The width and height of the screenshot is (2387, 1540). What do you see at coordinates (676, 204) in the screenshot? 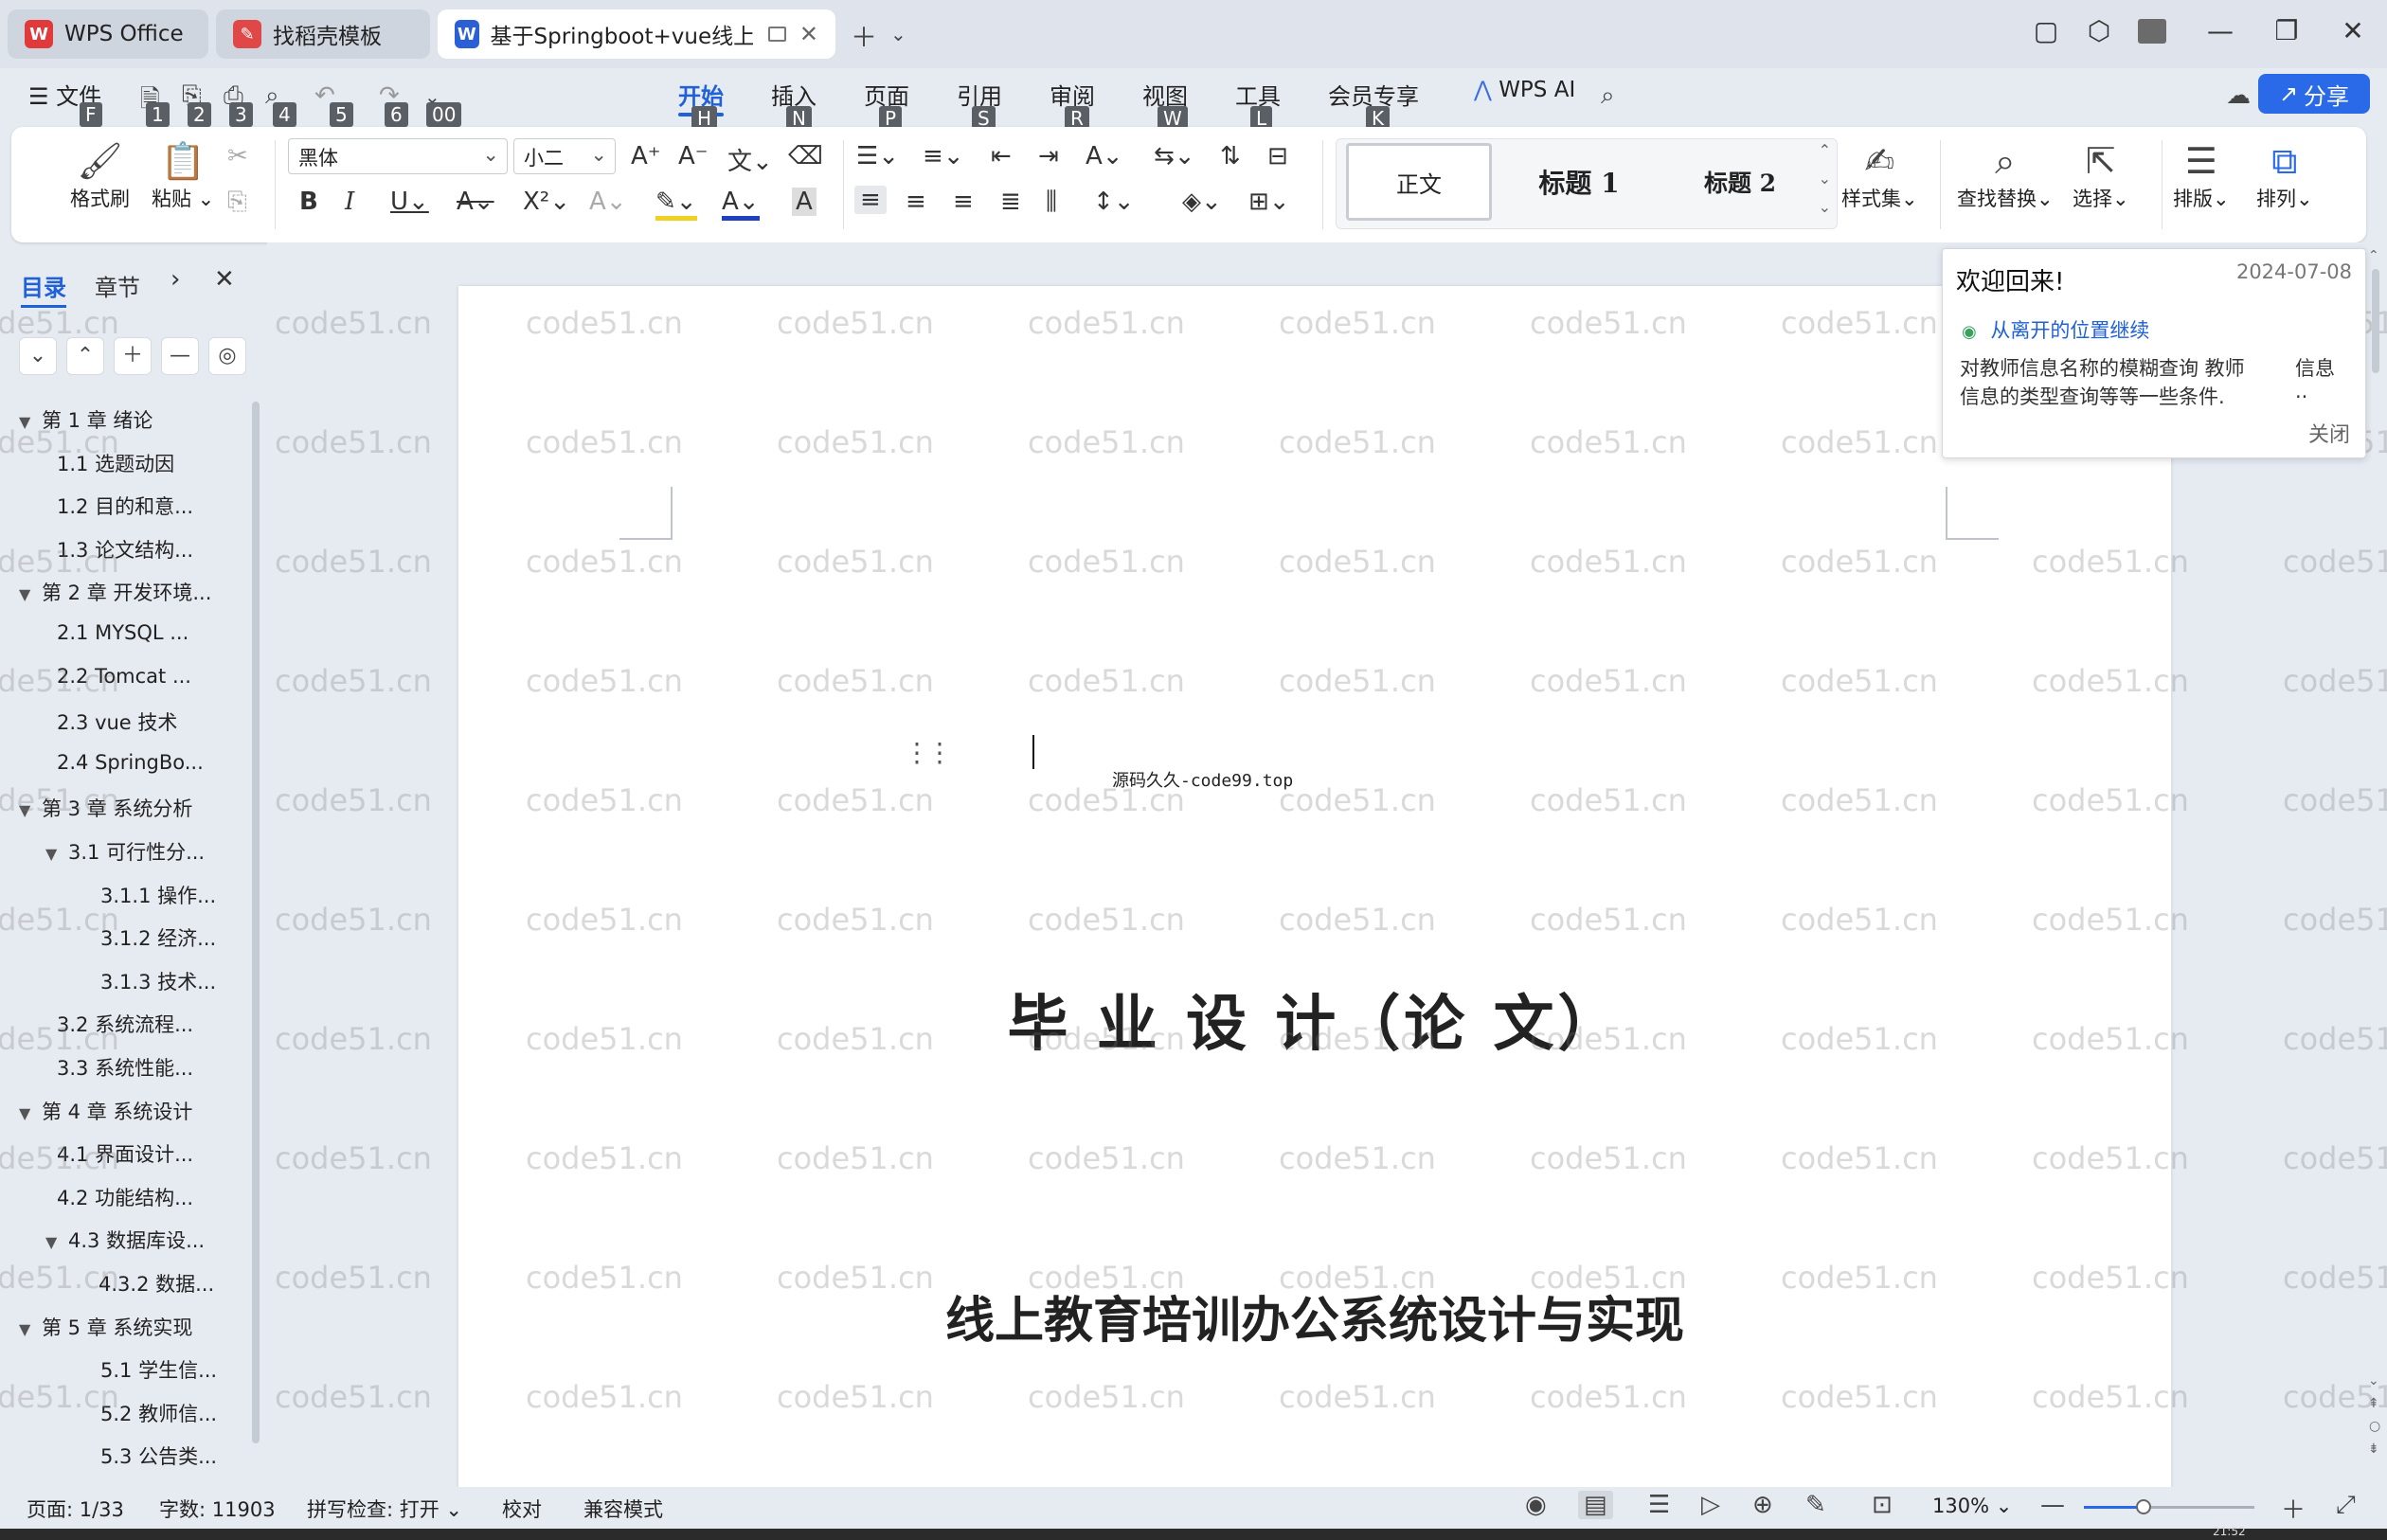
I see `highlight-icon: ✎⌄` at bounding box center [676, 204].